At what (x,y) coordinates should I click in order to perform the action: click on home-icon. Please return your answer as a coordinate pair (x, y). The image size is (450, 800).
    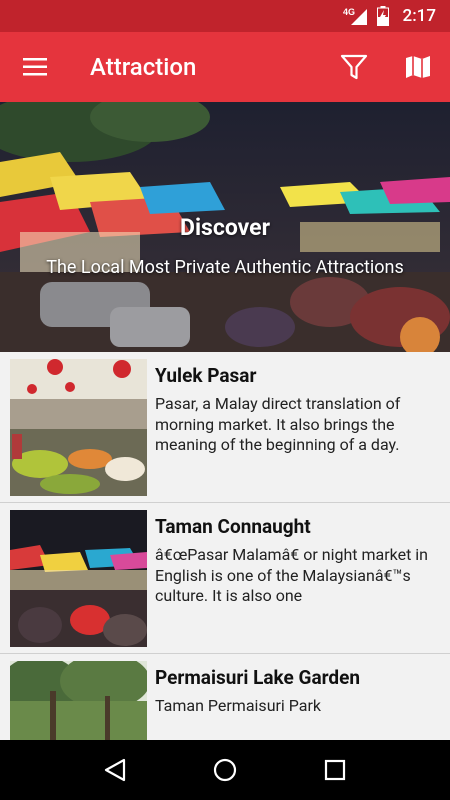
    Looking at the image, I should click on (225, 770).